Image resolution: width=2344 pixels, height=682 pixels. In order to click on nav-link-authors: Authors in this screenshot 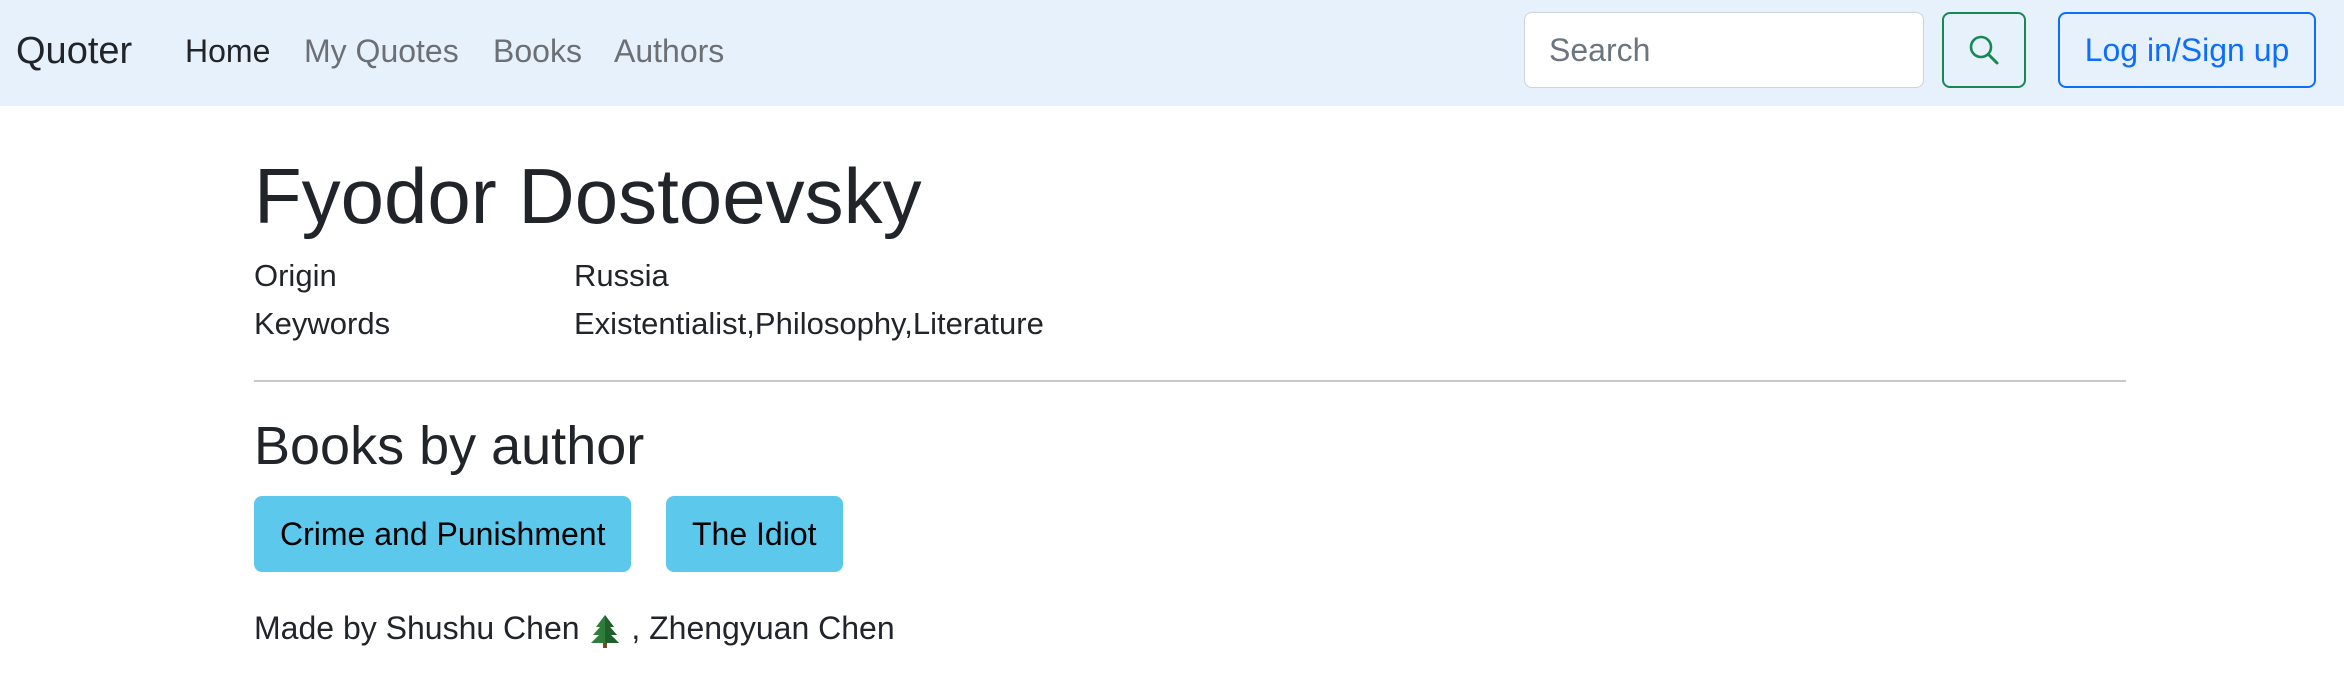, I will do `click(669, 51)`.